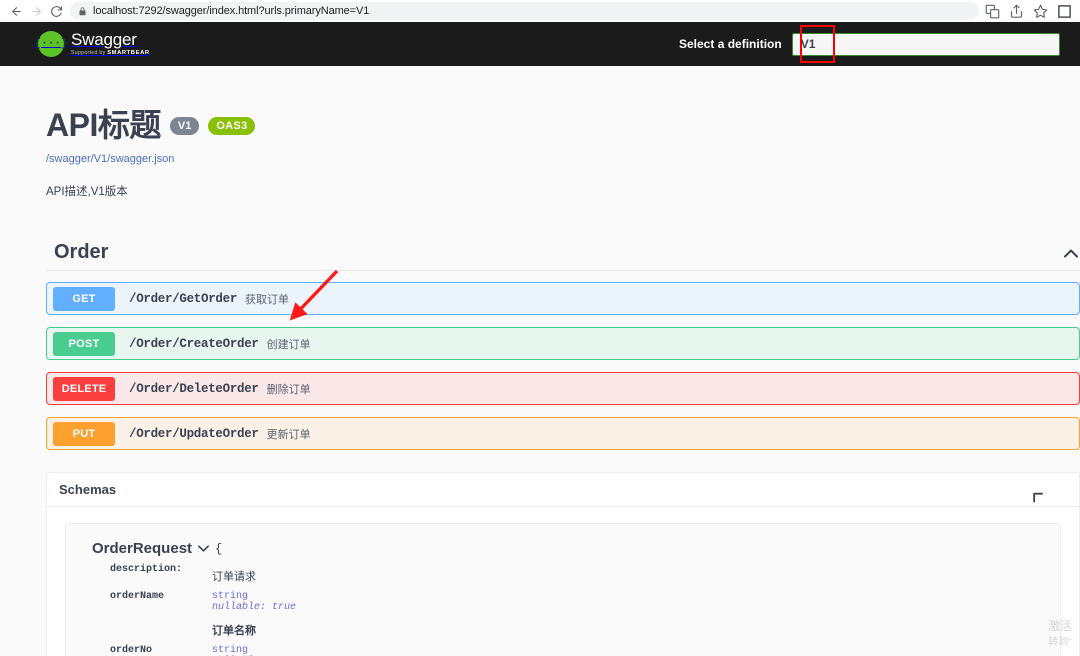 This screenshot has width=1080, height=656. Describe the element at coordinates (82, 10) in the screenshot. I see `lock-icon` at that location.